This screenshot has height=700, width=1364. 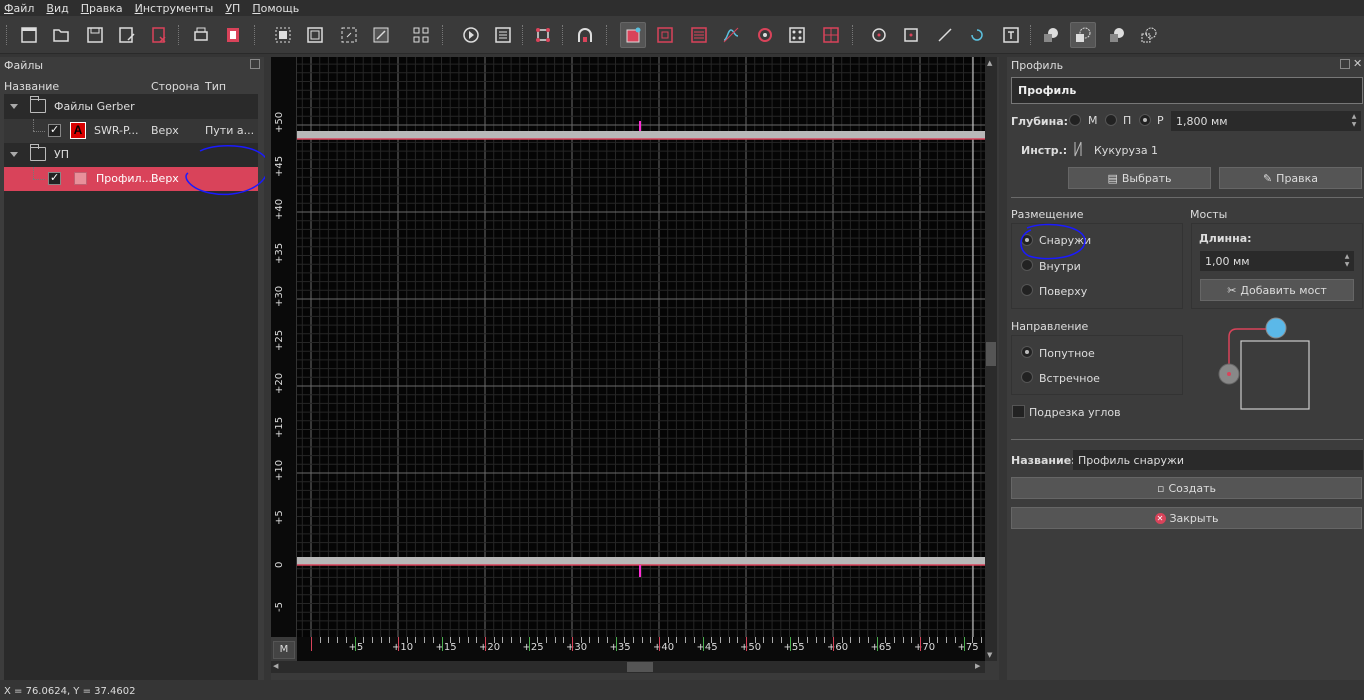 What do you see at coordinates (421, 35) in the screenshot?
I see `grid-icon` at bounding box center [421, 35].